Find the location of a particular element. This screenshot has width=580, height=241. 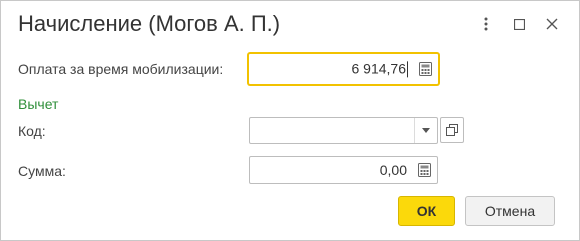

ok-button: ОК is located at coordinates (426, 211).